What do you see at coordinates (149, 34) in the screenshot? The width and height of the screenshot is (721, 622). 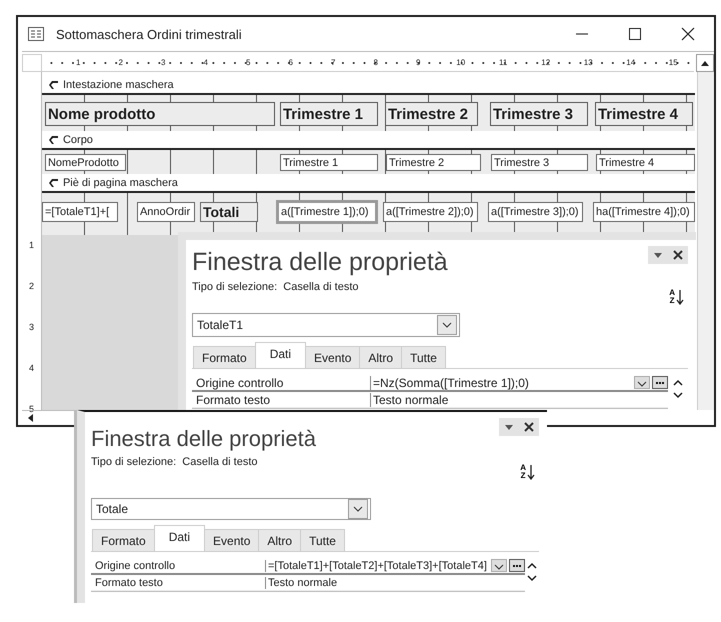 I see `window-title: Sottomaschera Ordini trimestrali` at bounding box center [149, 34].